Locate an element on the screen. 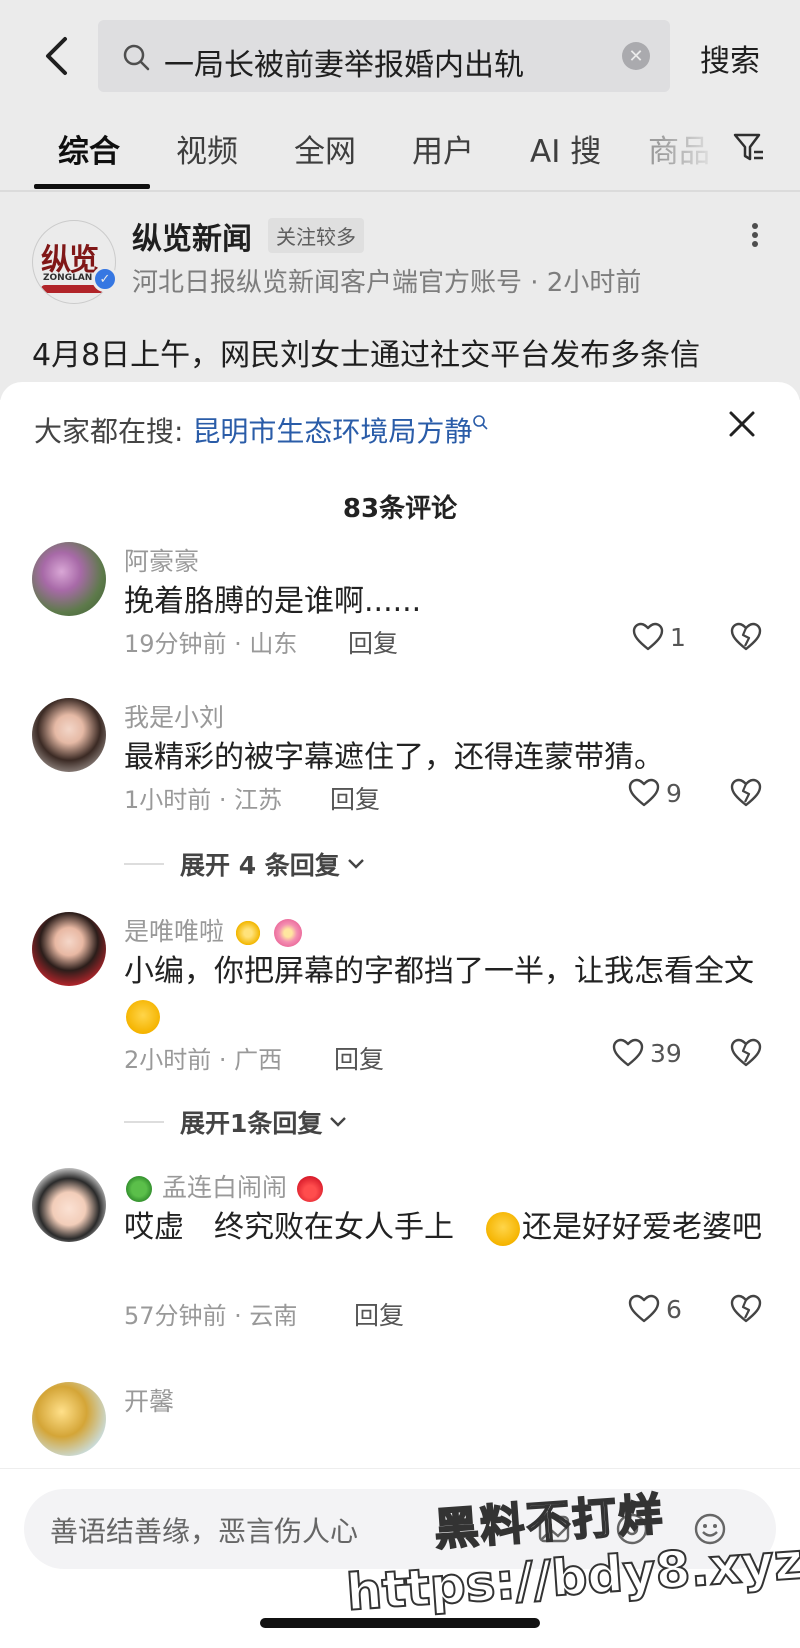 The width and height of the screenshot is (800, 1648). comment-author-name: 是唯唯啦 is located at coordinates (174, 931).